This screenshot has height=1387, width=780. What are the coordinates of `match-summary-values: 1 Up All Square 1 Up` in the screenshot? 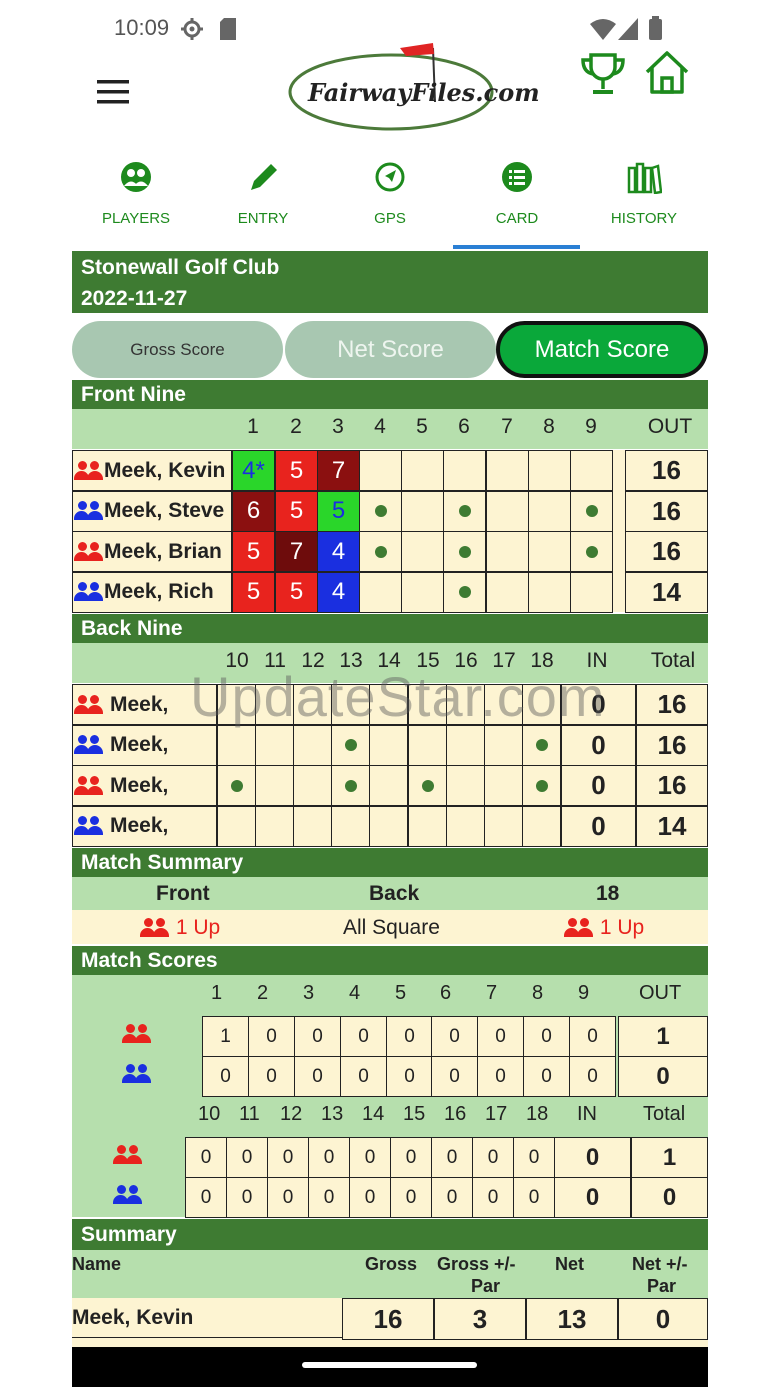 It's located at (390, 927).